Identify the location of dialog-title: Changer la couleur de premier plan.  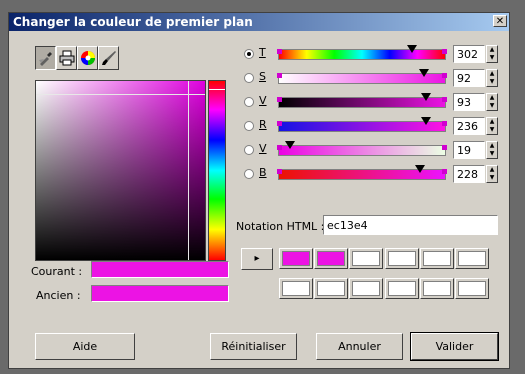
(133, 22).